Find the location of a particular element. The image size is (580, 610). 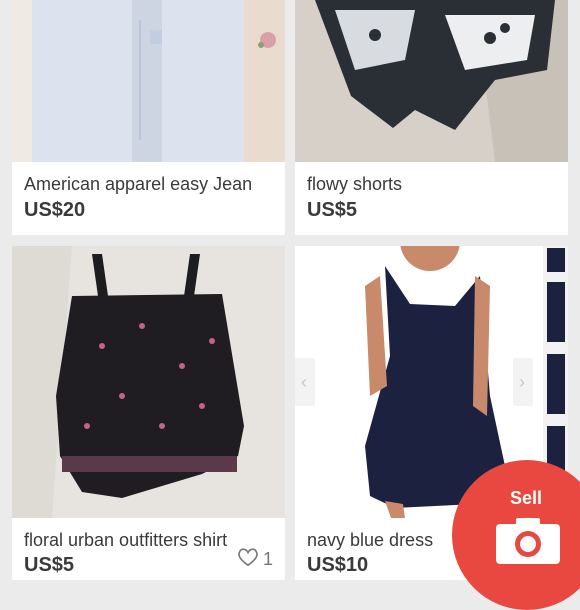

sell-button-label: Sell is located at coordinates (526, 498).